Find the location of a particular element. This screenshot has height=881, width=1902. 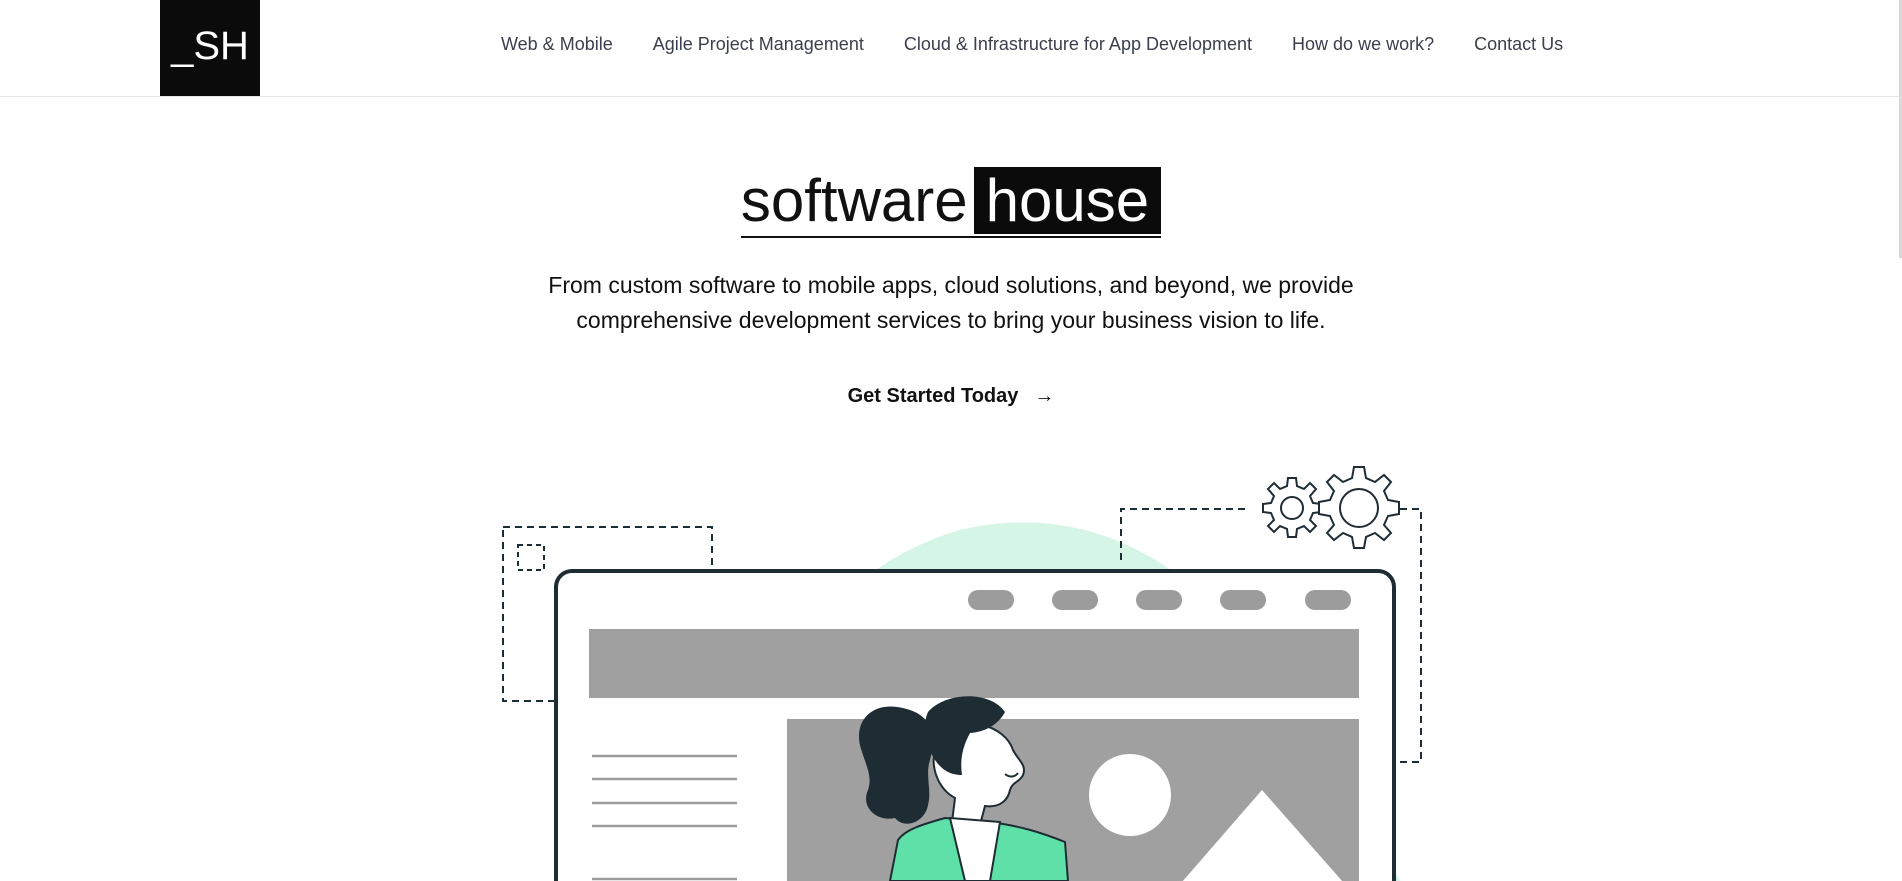

person-hair-ponytail is located at coordinates (895, 765).